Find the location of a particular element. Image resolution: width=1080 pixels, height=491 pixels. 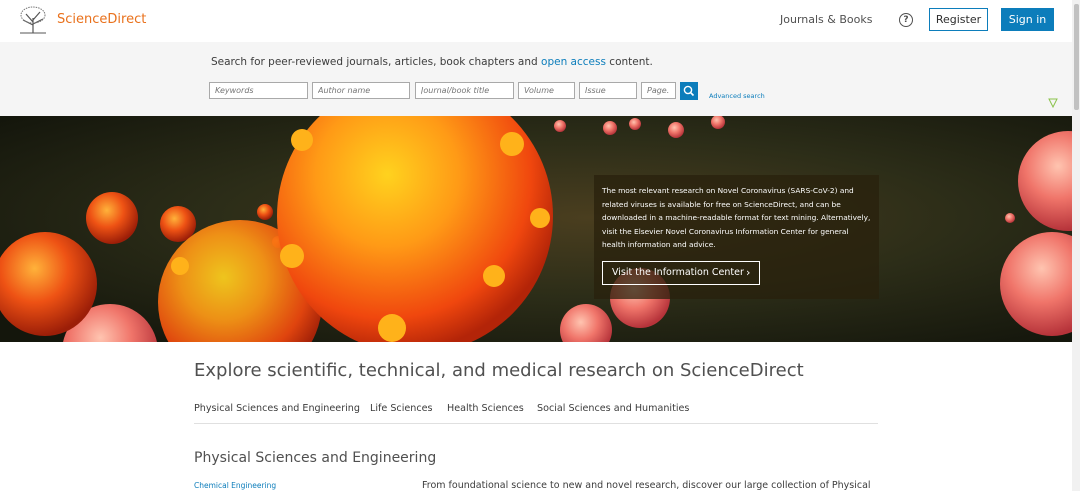

open-access-link: open access is located at coordinates (573, 62).